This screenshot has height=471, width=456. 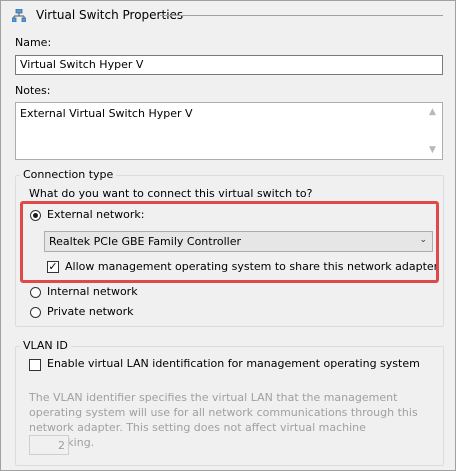 What do you see at coordinates (19, 15) in the screenshot?
I see `network-switch-icon` at bounding box center [19, 15].